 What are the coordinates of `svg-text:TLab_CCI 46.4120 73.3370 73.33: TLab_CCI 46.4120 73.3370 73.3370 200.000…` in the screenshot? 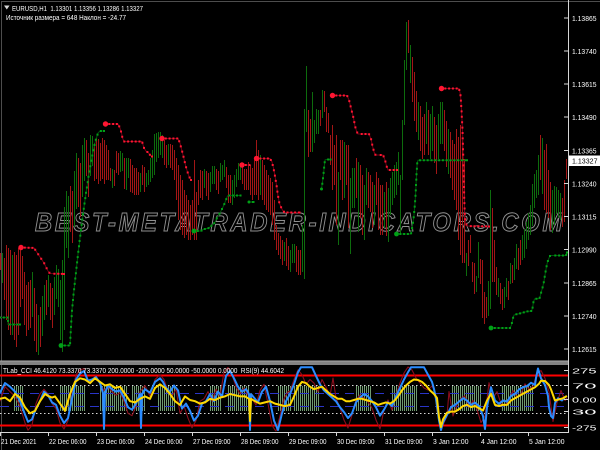 It's located at (143, 370).